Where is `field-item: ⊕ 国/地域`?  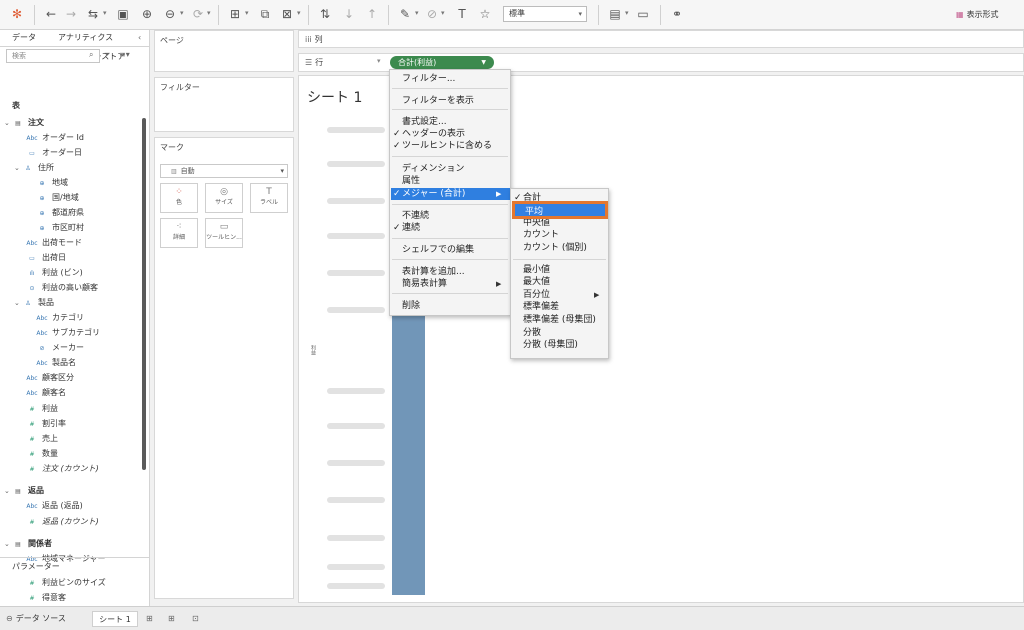
field-item: ⊕ 国/地域 is located at coordinates (57, 198).